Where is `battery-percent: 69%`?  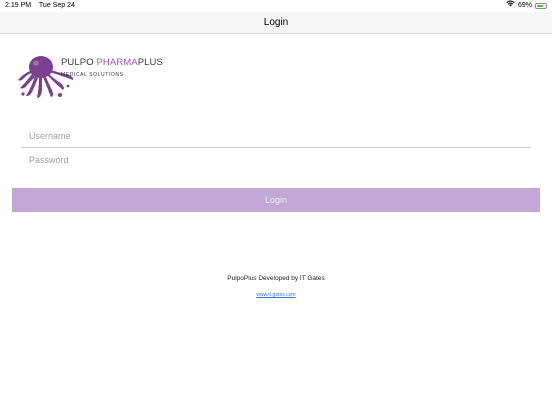
battery-percent: 69% is located at coordinates (524, 5).